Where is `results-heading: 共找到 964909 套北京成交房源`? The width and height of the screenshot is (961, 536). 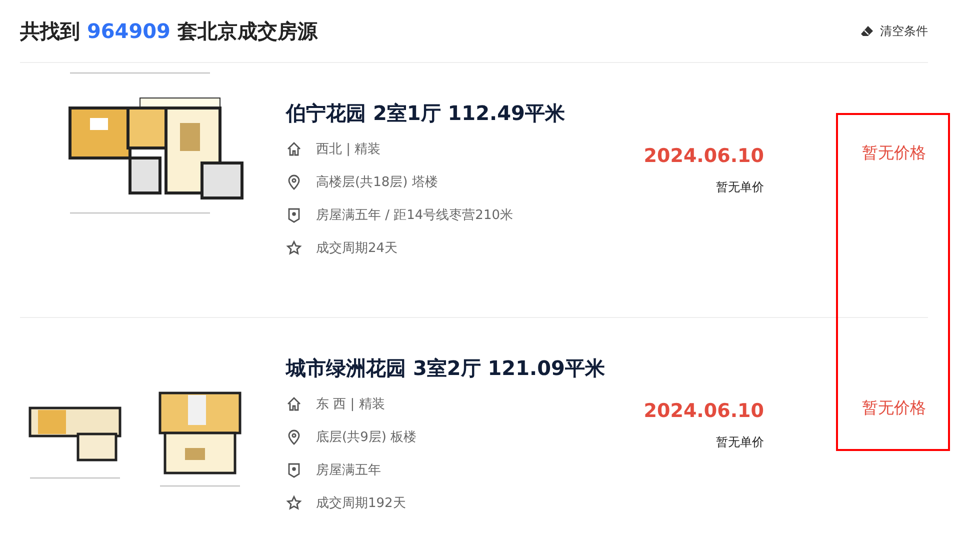
results-heading: 共找到 964909 套北京成交房源 is located at coordinates (169, 31).